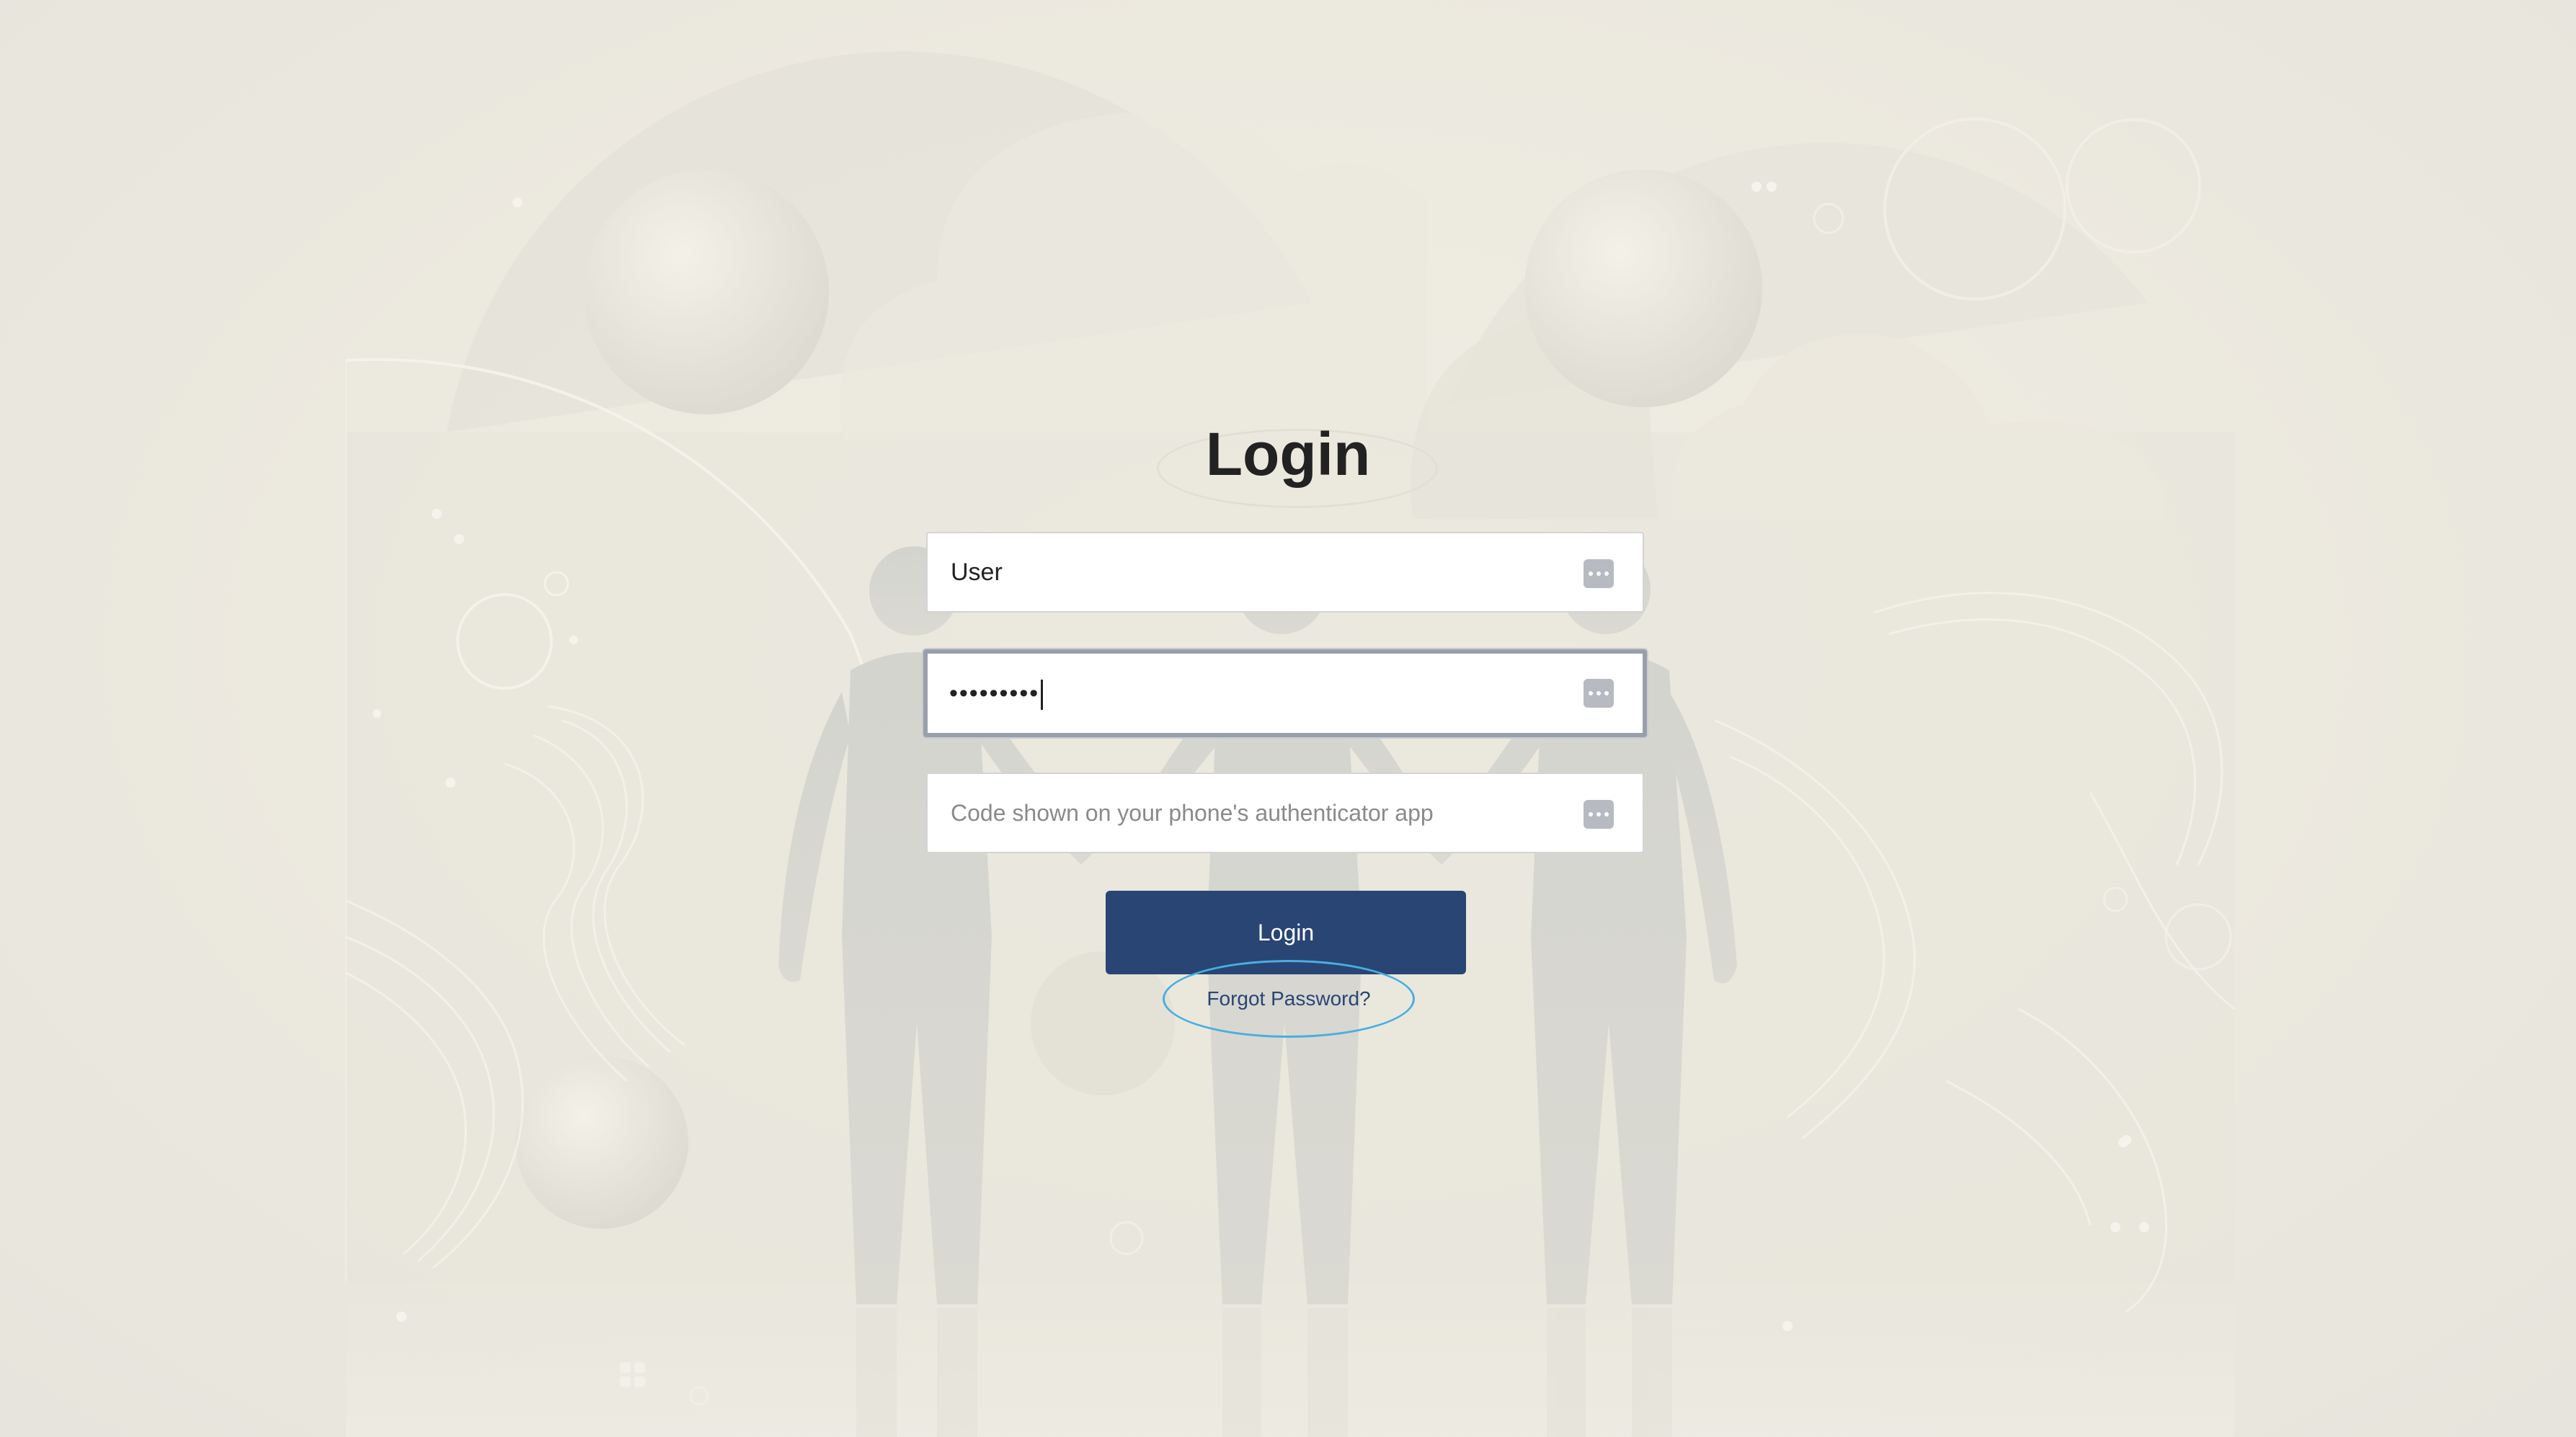 The height and width of the screenshot is (1437, 2576). I want to click on page-title: Login, so click(1288, 454).